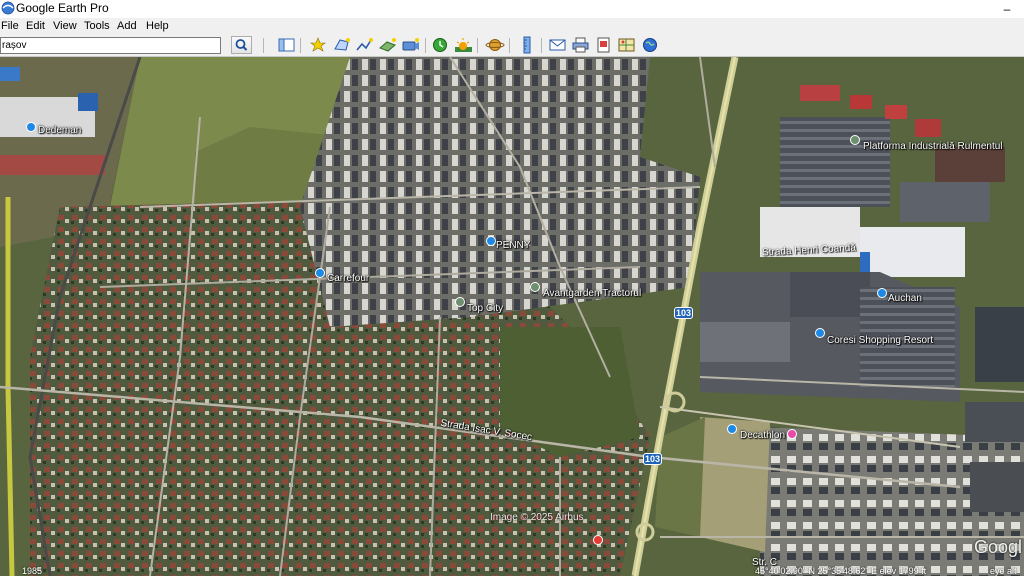 The width and height of the screenshot is (1024, 576). I want to click on menu-bar: File Edit View Tools Add Help, so click(512, 26).